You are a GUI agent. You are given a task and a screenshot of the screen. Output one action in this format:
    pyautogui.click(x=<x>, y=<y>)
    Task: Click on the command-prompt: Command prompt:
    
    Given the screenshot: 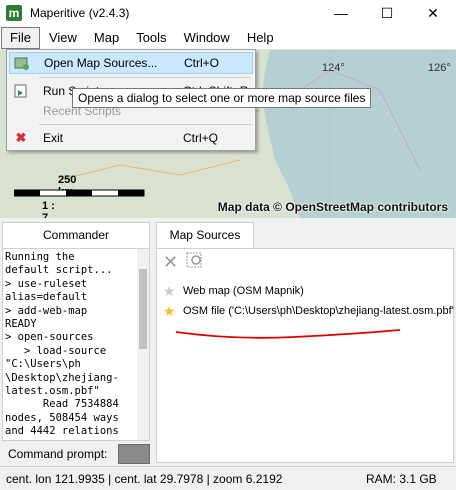 What is the action you would take?
    pyautogui.click(x=76, y=454)
    